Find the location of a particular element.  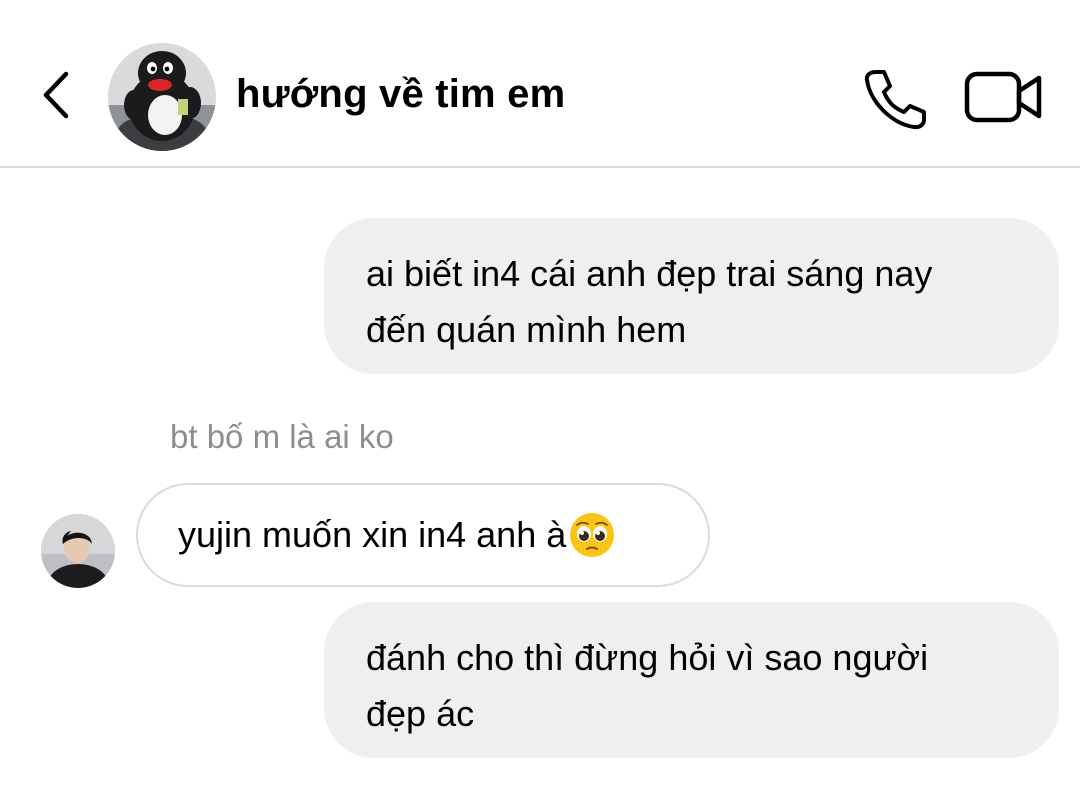

penguin-plush-avatar is located at coordinates (162, 97).